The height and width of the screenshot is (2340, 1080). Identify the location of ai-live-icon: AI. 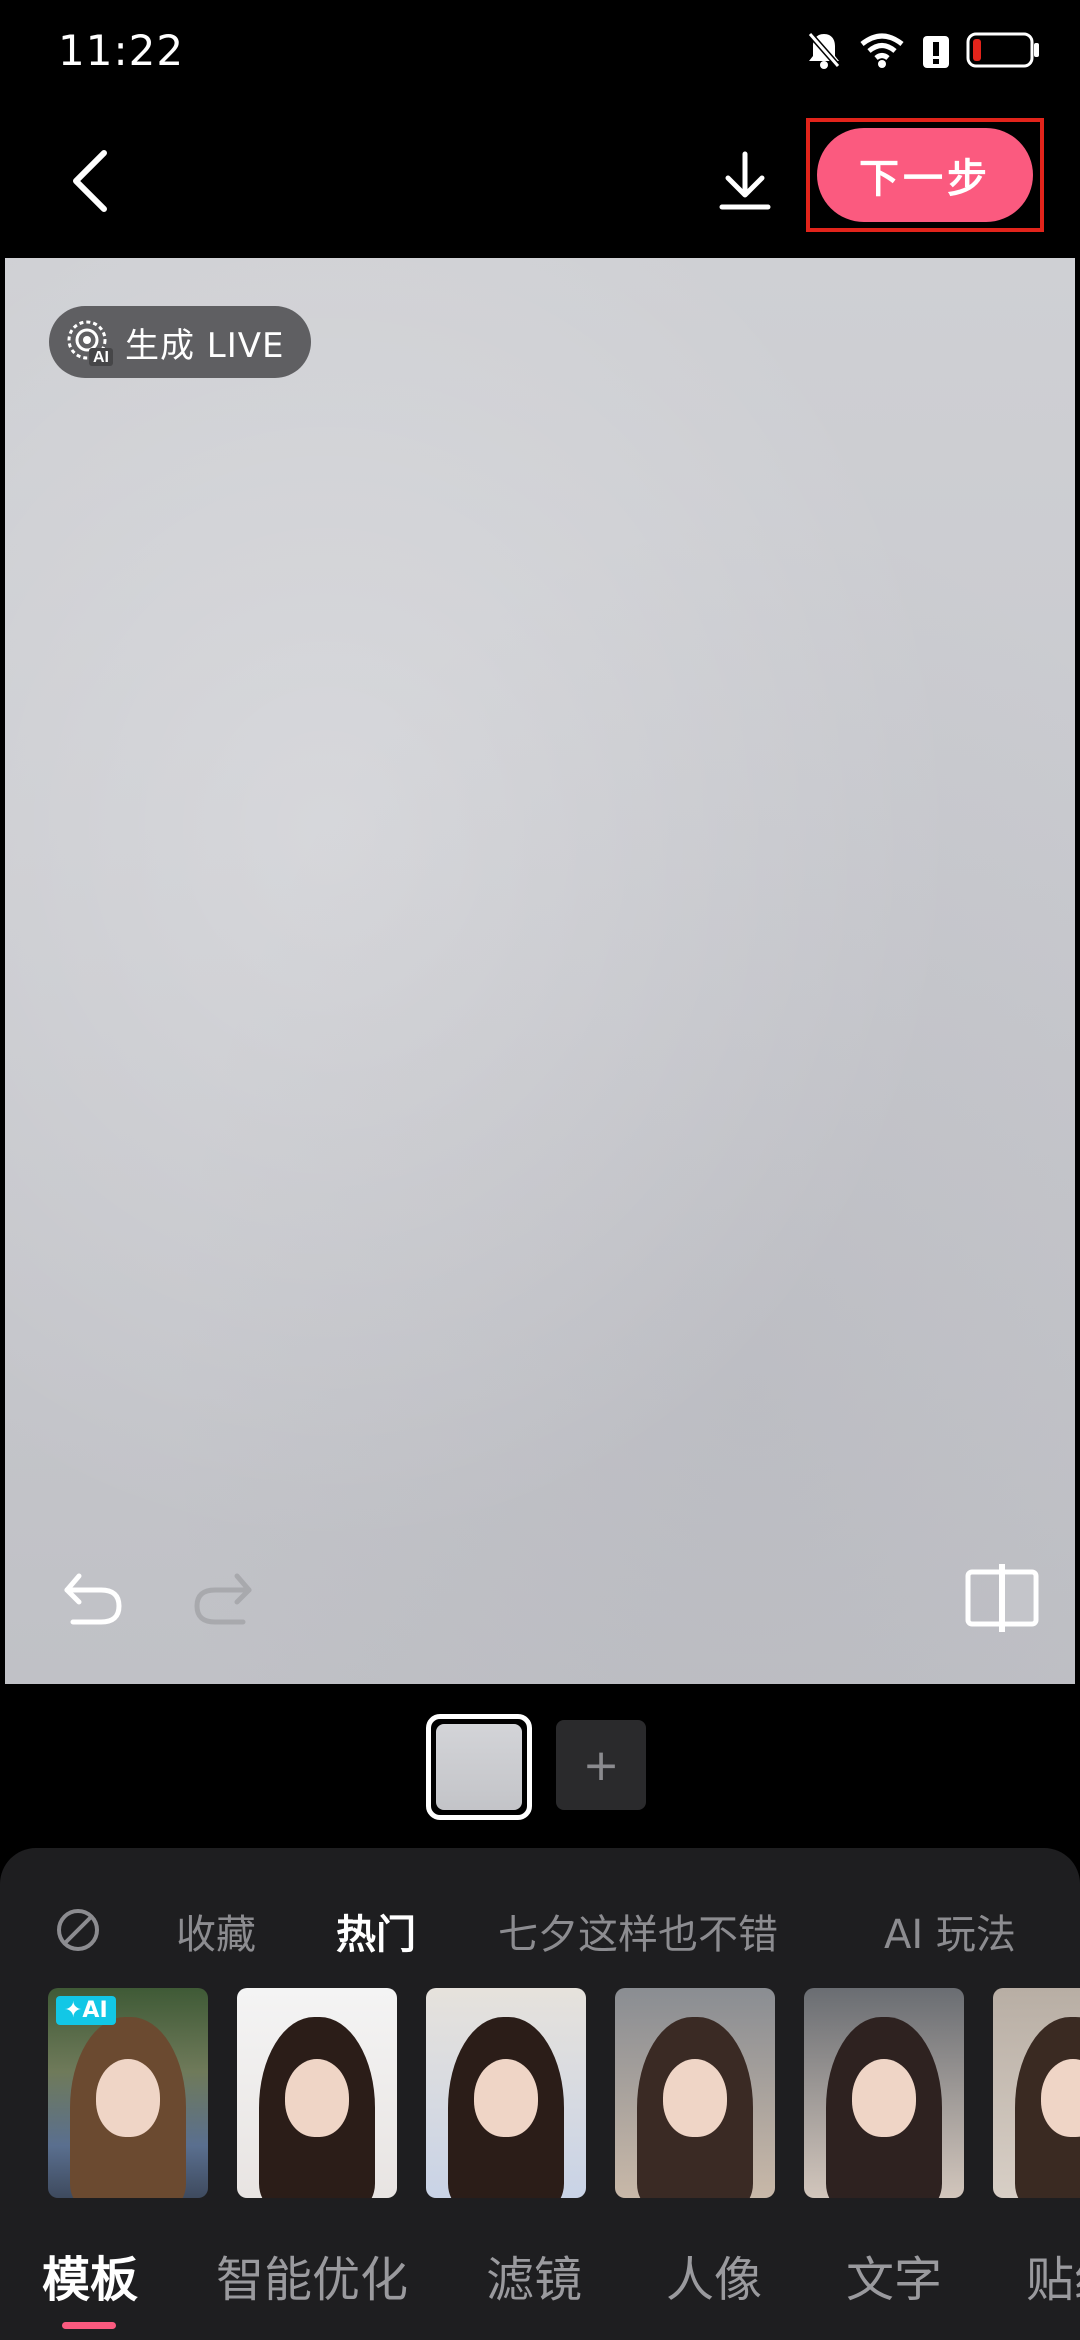
(90, 343).